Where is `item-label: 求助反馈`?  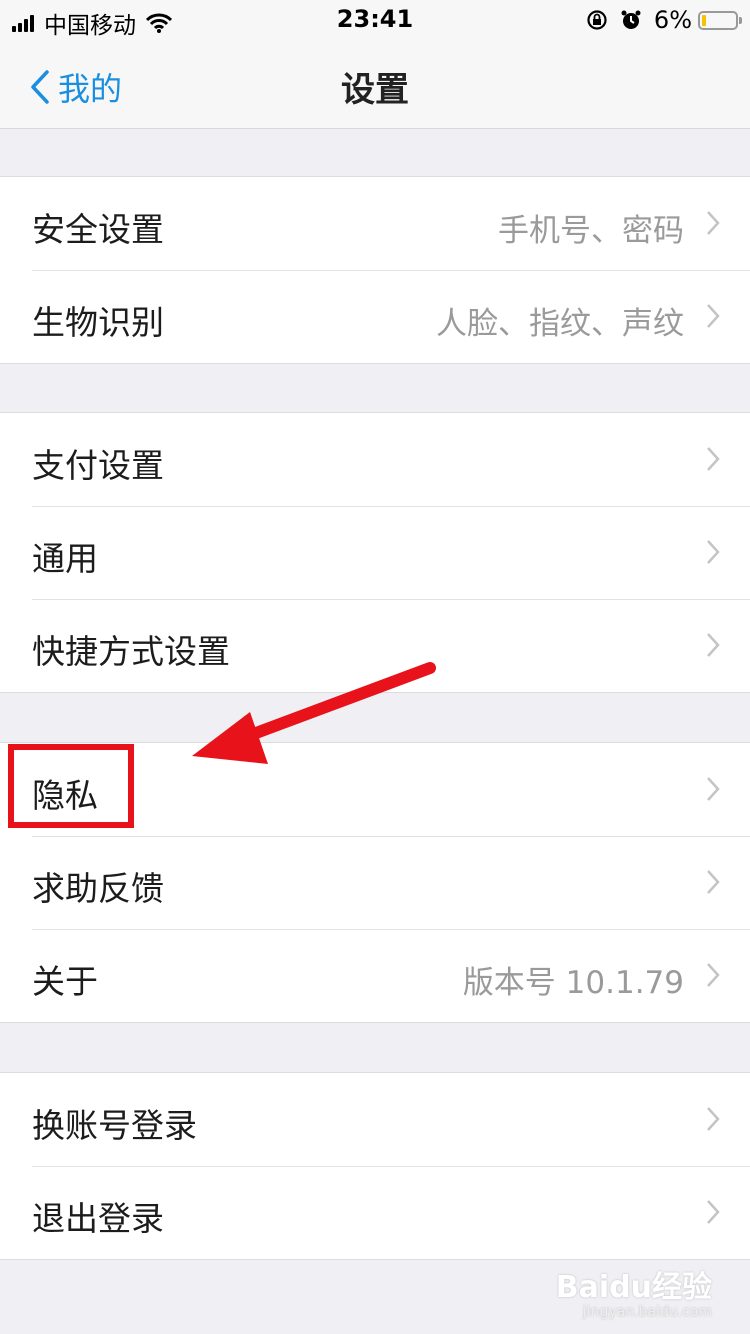
item-label: 求助反馈 is located at coordinates (98, 888).